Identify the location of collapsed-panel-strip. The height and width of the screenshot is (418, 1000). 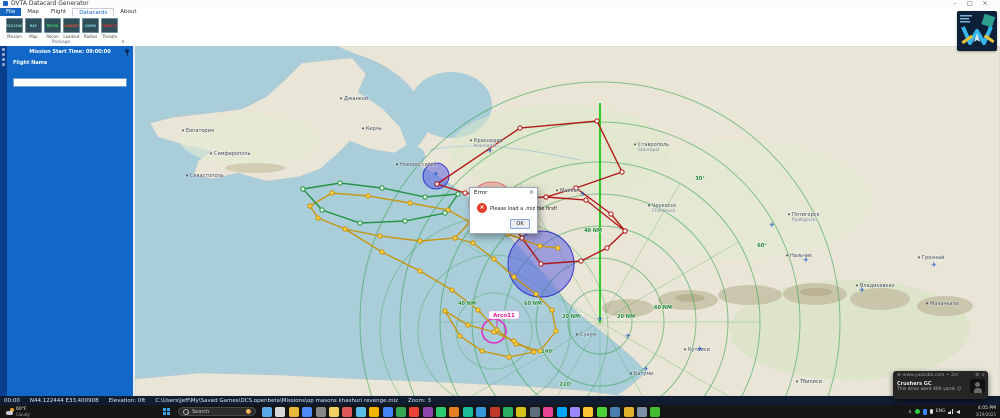
(3, 221).